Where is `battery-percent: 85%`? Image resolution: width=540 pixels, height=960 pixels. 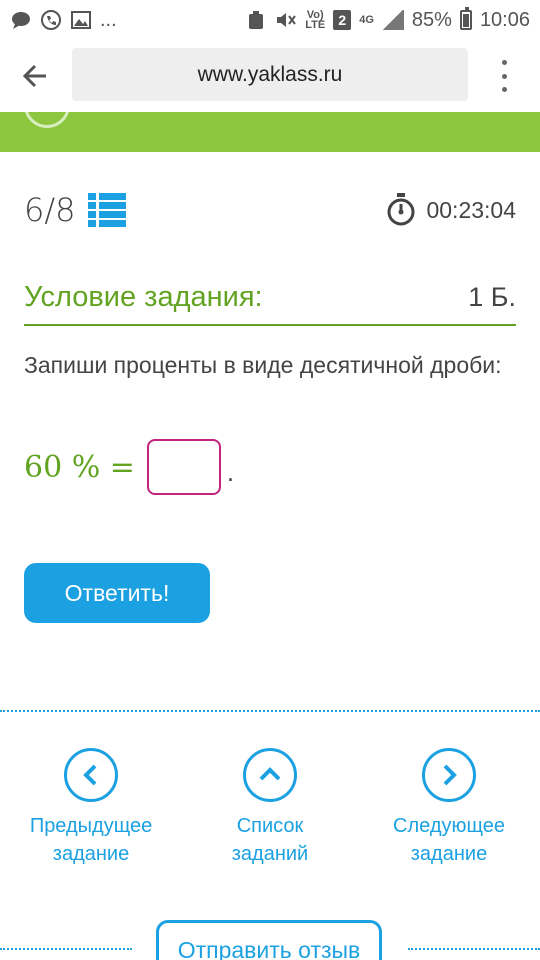 battery-percent: 85% is located at coordinates (431, 19).